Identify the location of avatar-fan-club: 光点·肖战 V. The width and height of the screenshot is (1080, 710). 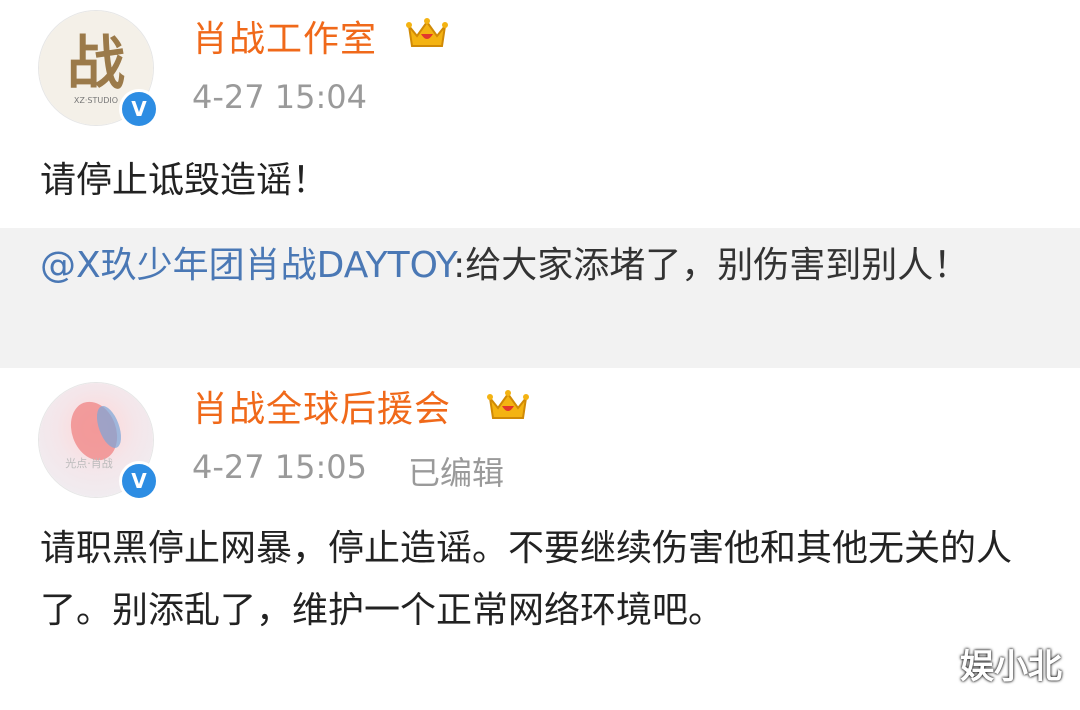
(98, 441).